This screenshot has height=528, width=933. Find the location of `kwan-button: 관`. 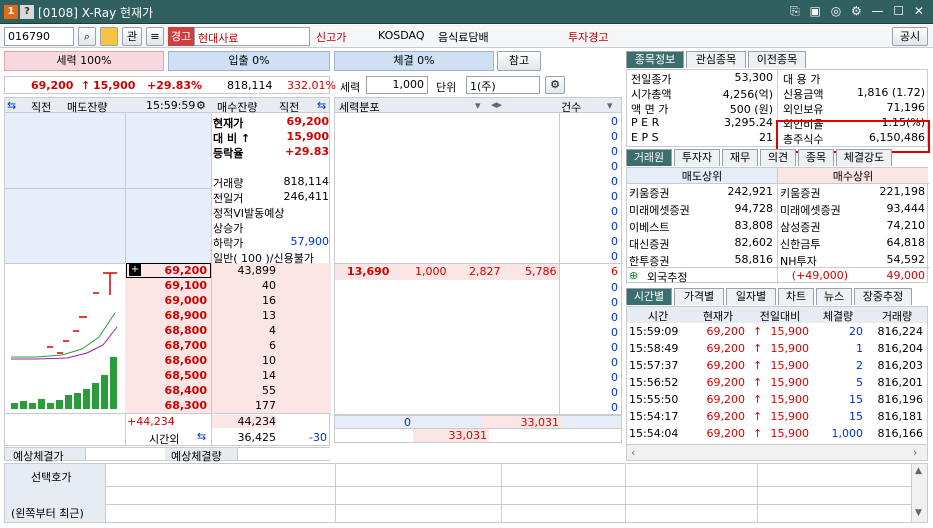

kwan-button: 관 is located at coordinates (132, 36).